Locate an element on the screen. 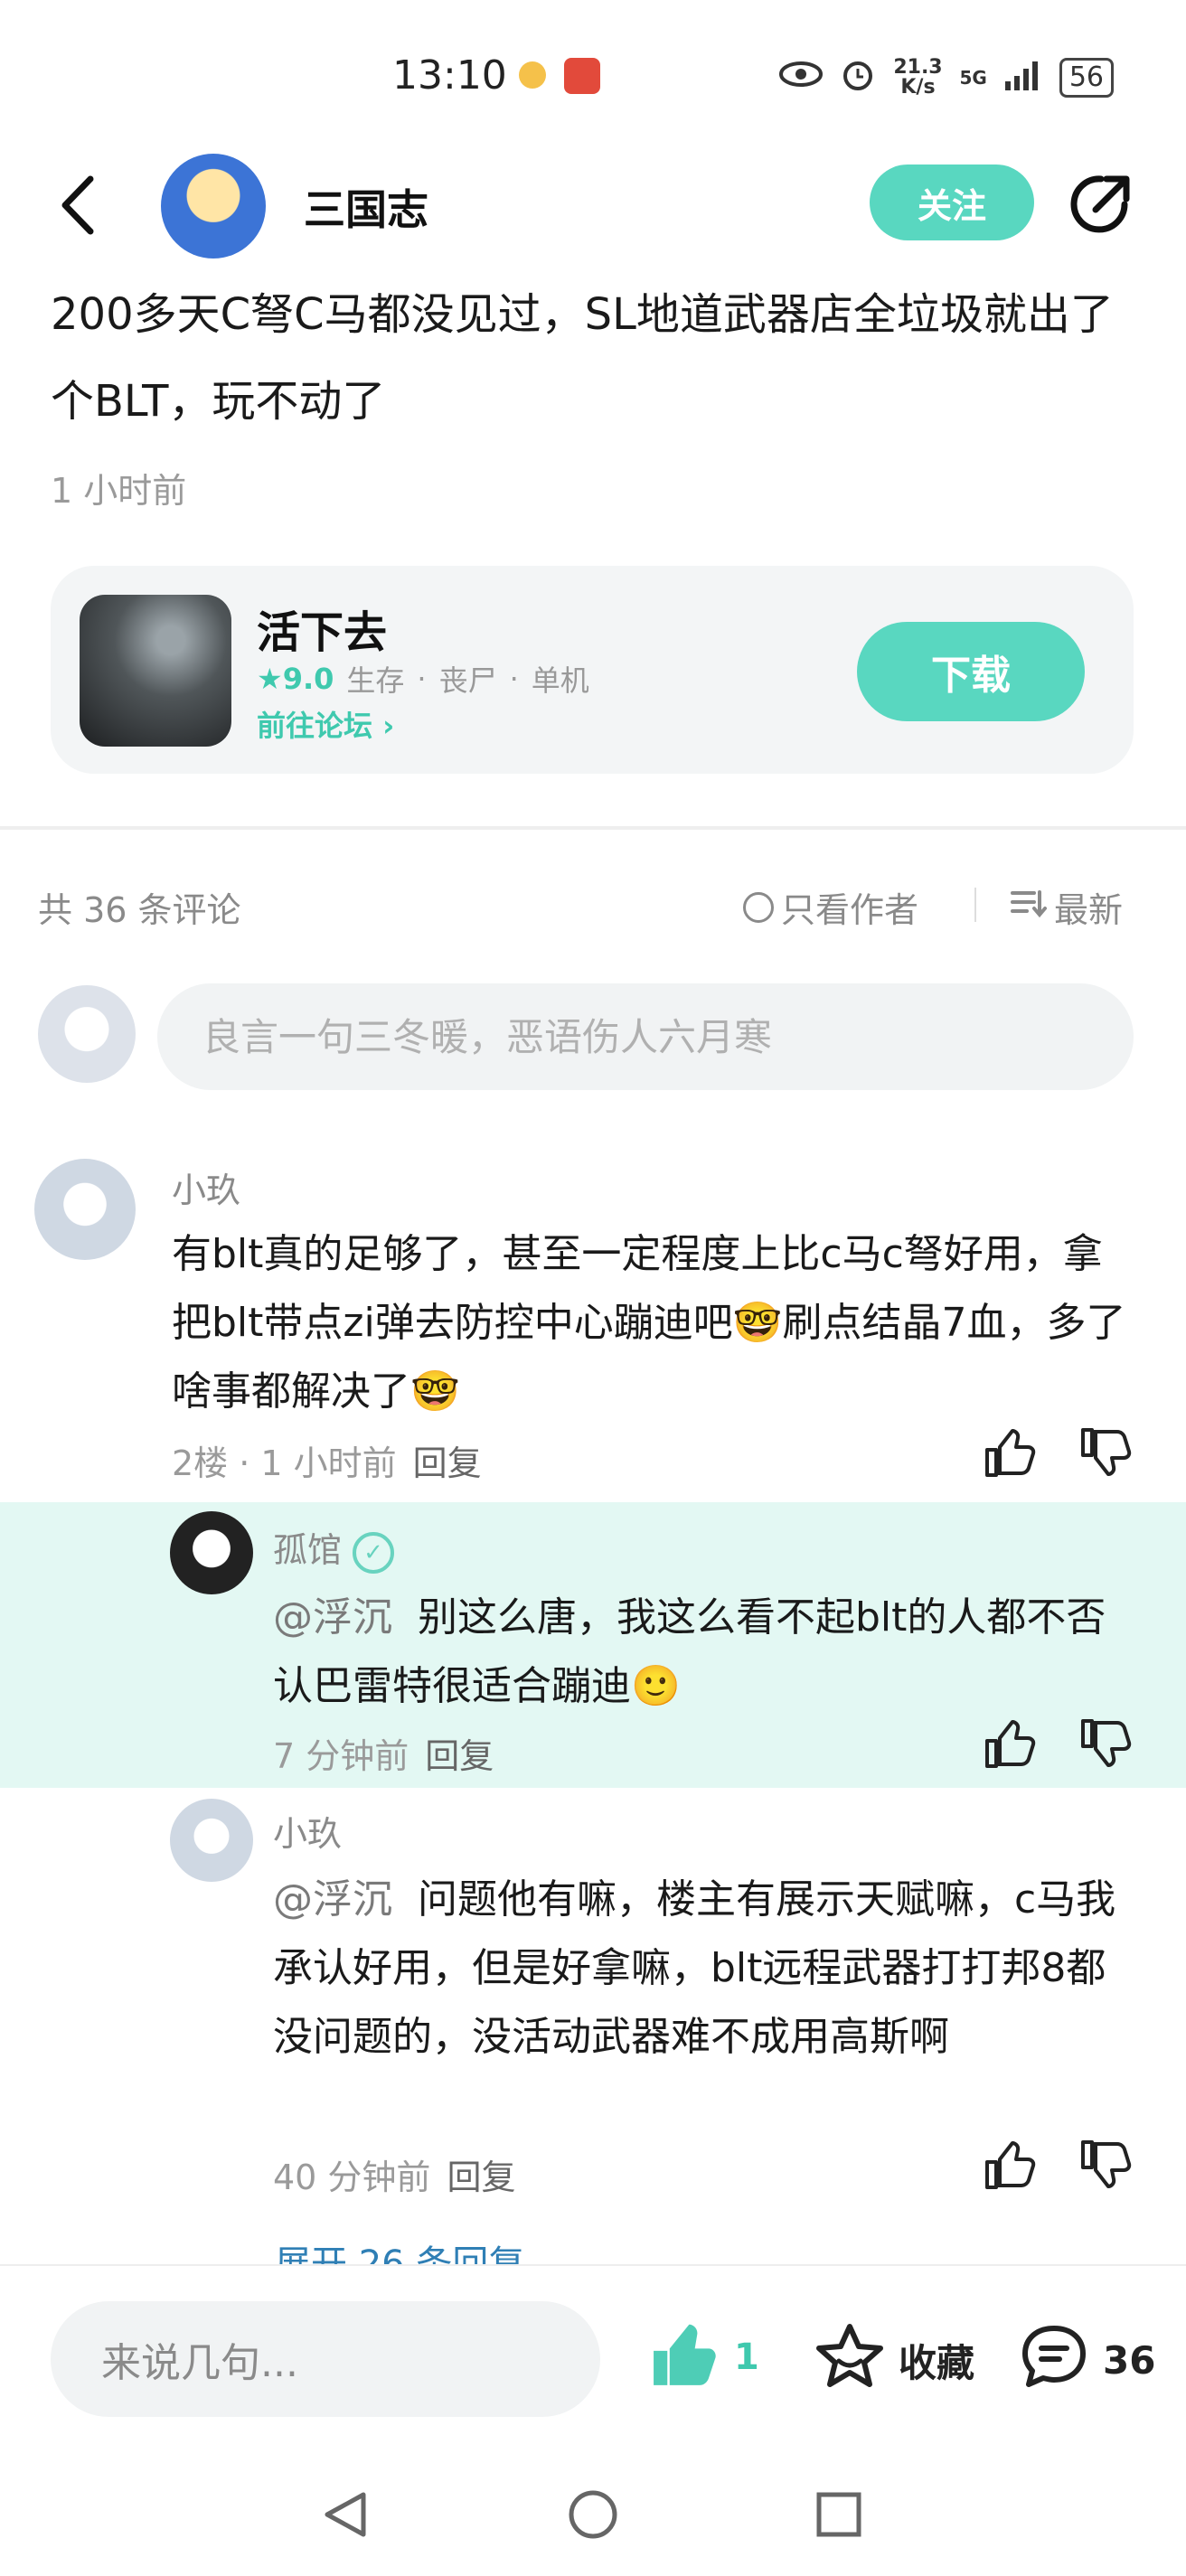 Image resolution: width=1186 pixels, height=2576 pixels. follow-button: 关注 is located at coordinates (952, 202).